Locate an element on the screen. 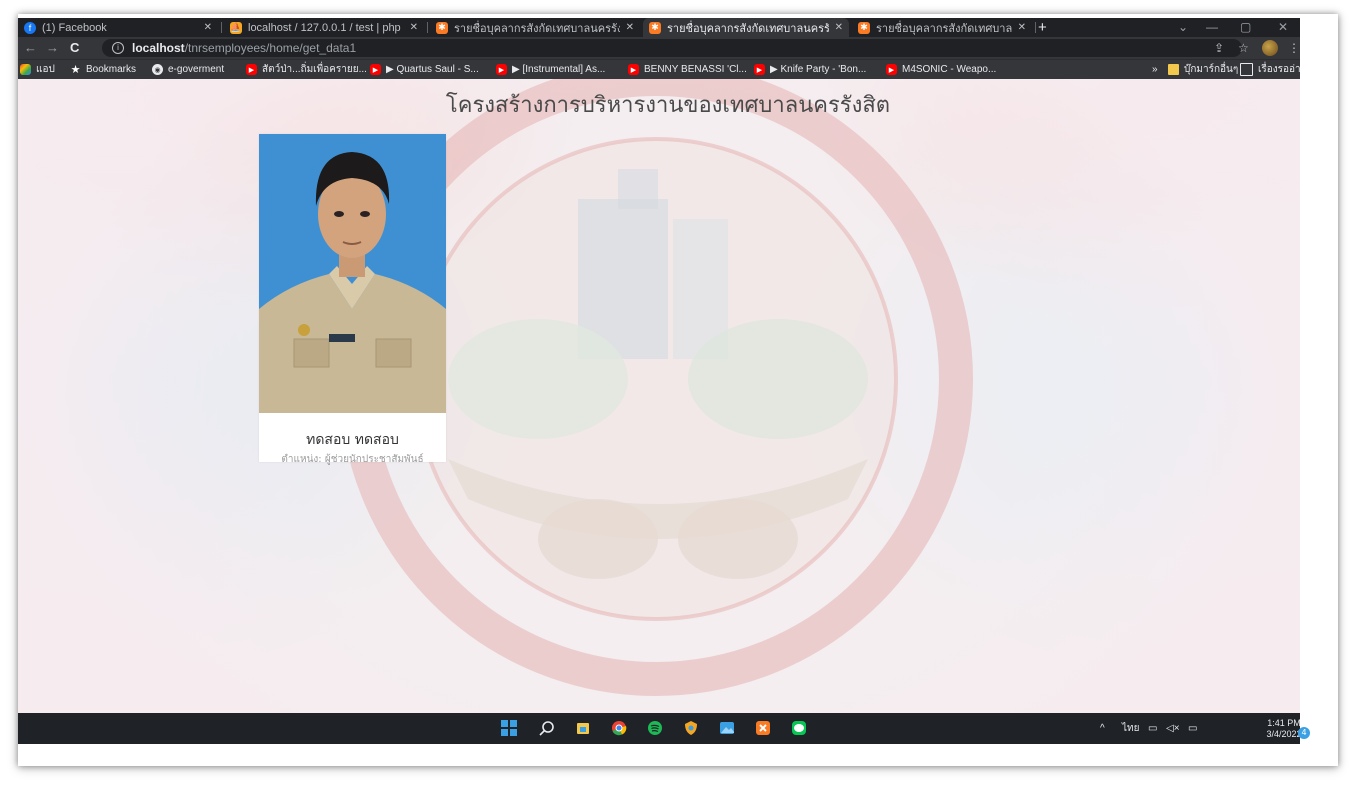 The image size is (1355, 786). photos-button is located at coordinates (727, 728).